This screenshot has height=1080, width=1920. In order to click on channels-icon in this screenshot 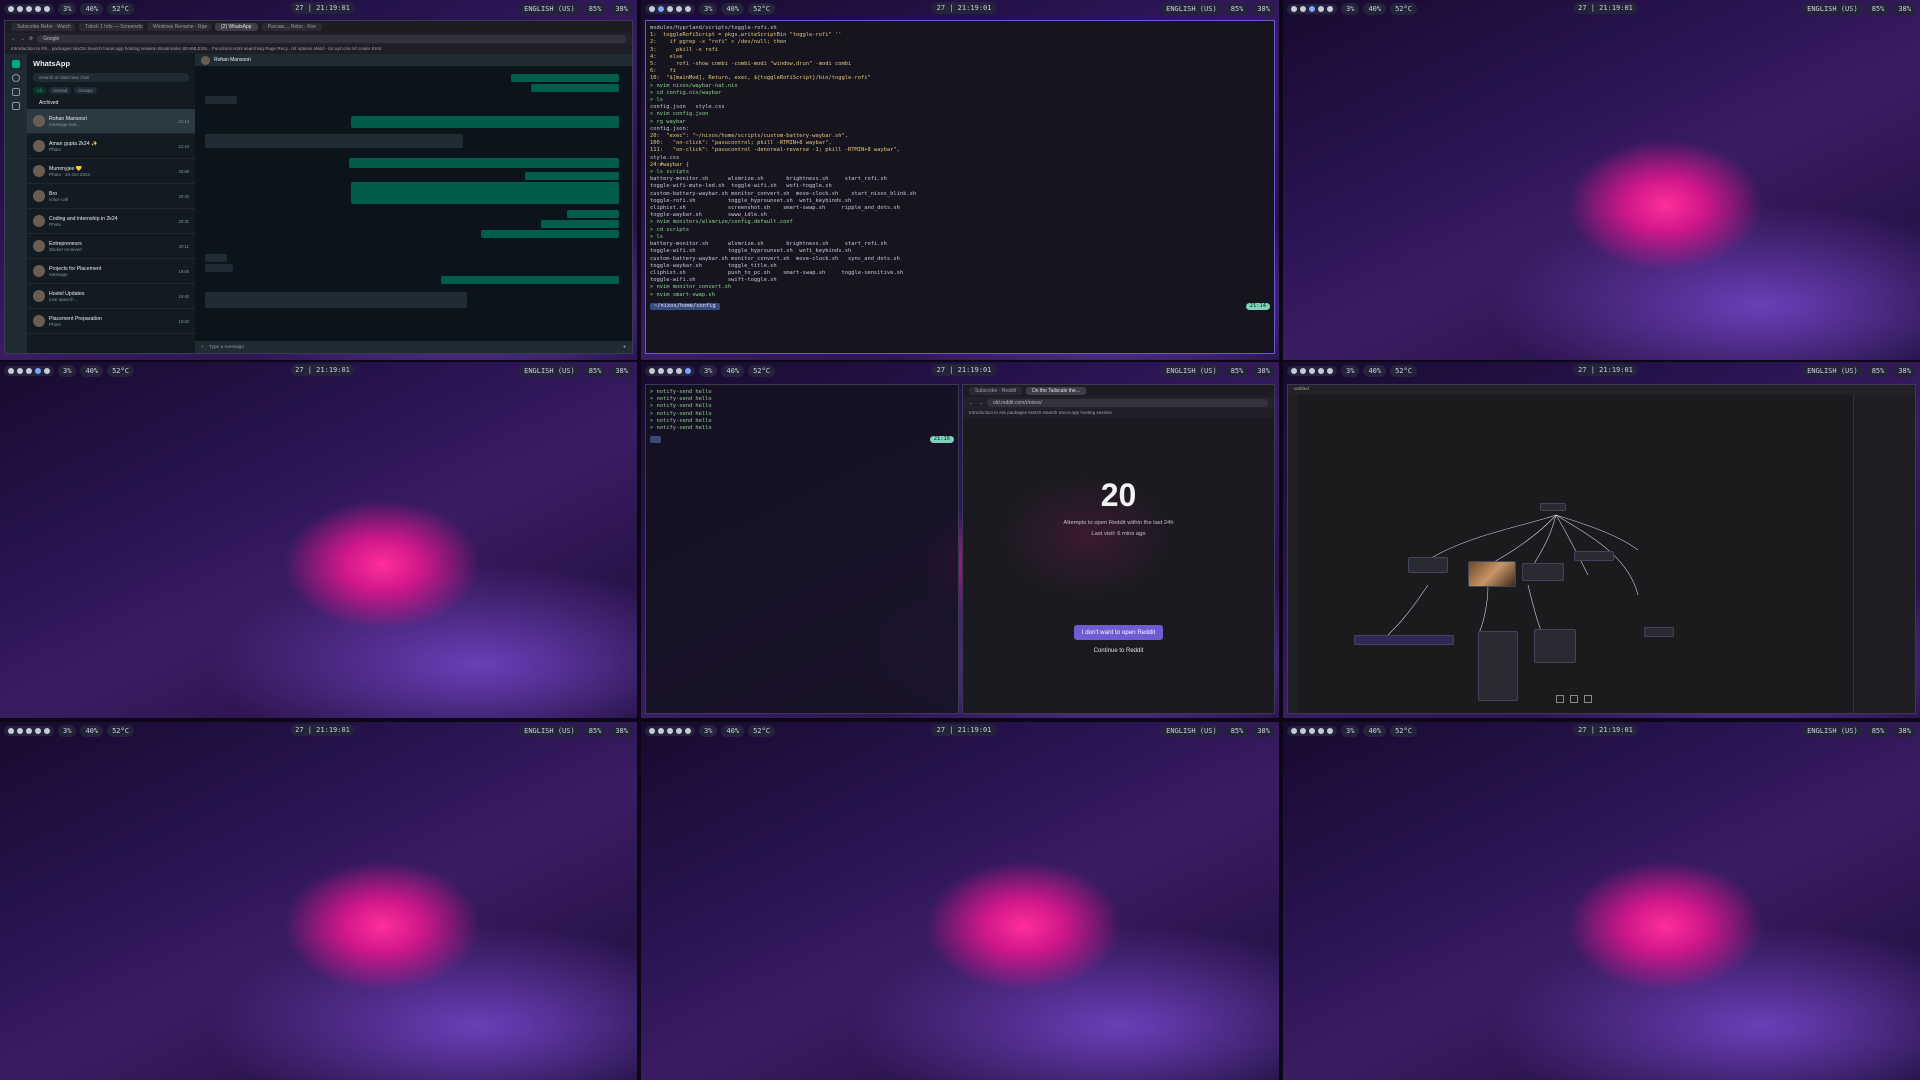, I will do `click(16, 92)`.